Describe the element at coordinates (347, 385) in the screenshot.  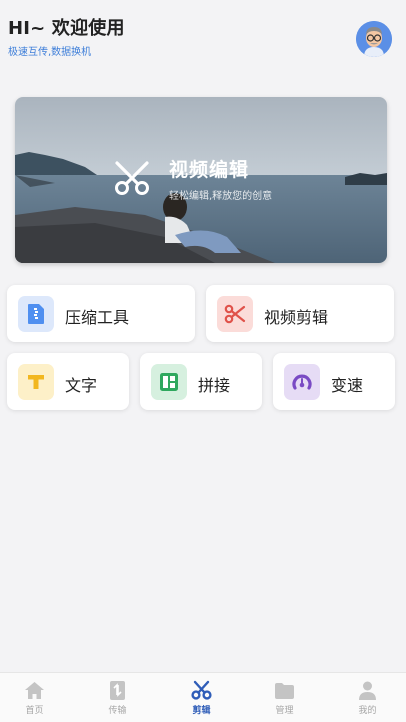
I see `tool-label: 变速` at that location.